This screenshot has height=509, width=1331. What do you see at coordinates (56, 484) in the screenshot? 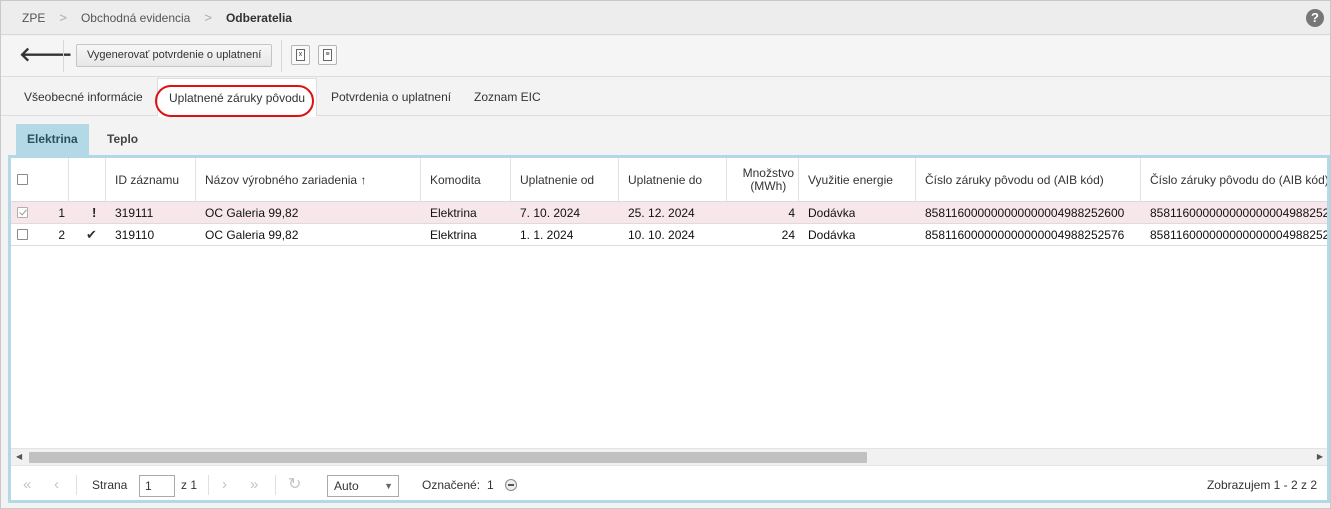
I see `prev-page-icon: ‹` at bounding box center [56, 484].